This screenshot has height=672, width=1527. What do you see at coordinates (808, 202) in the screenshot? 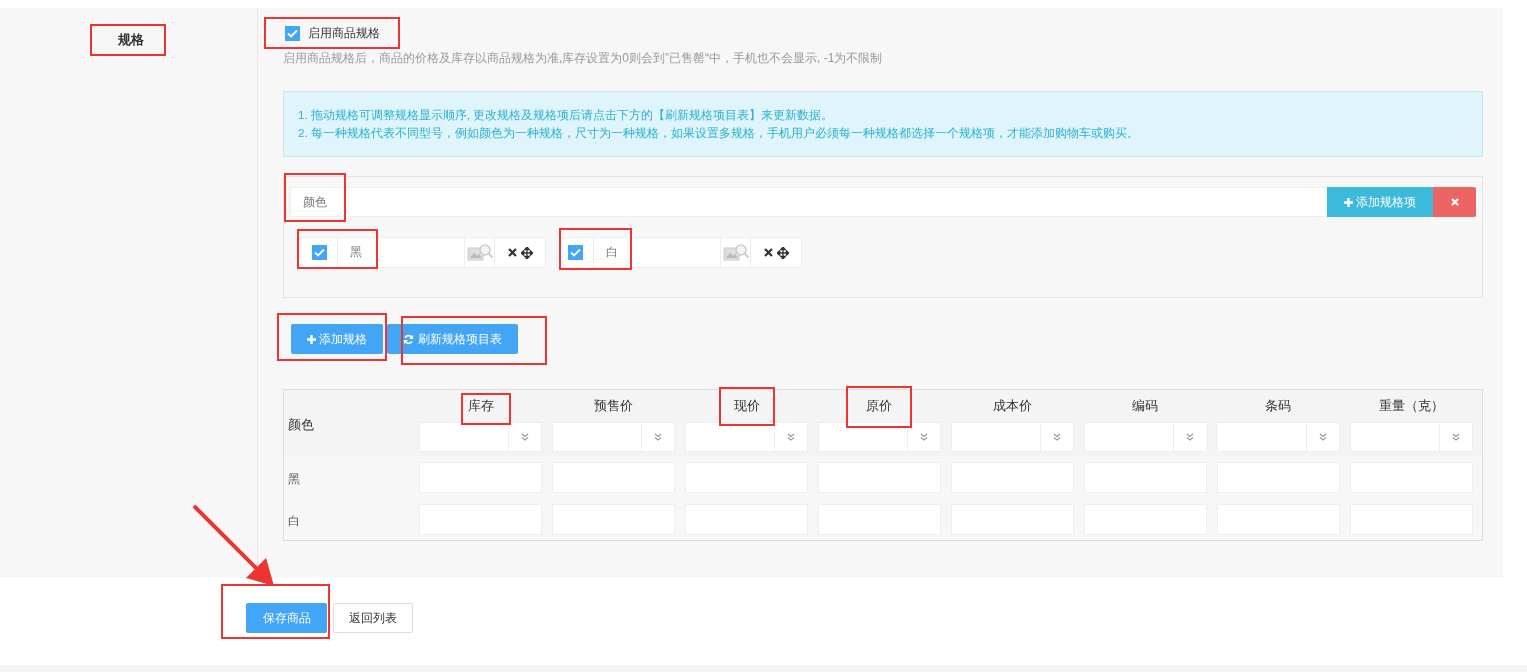
I see `spec-name-field: 颜色` at bounding box center [808, 202].